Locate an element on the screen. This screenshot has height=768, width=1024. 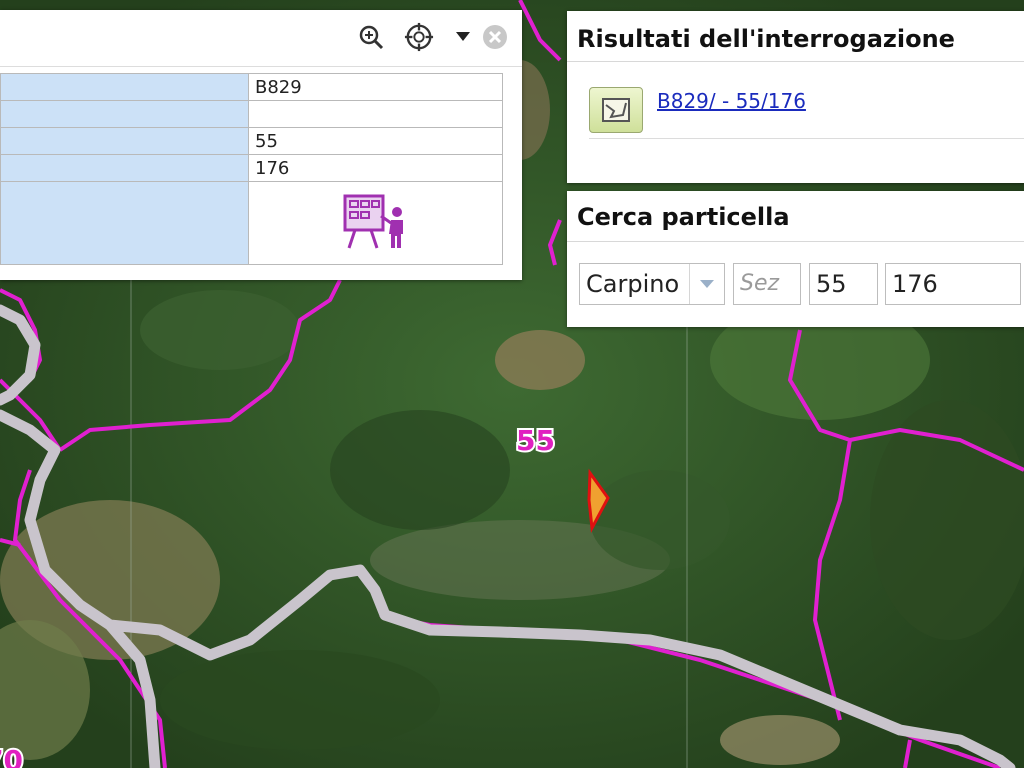
comune-select: Carpino is located at coordinates (652, 284).